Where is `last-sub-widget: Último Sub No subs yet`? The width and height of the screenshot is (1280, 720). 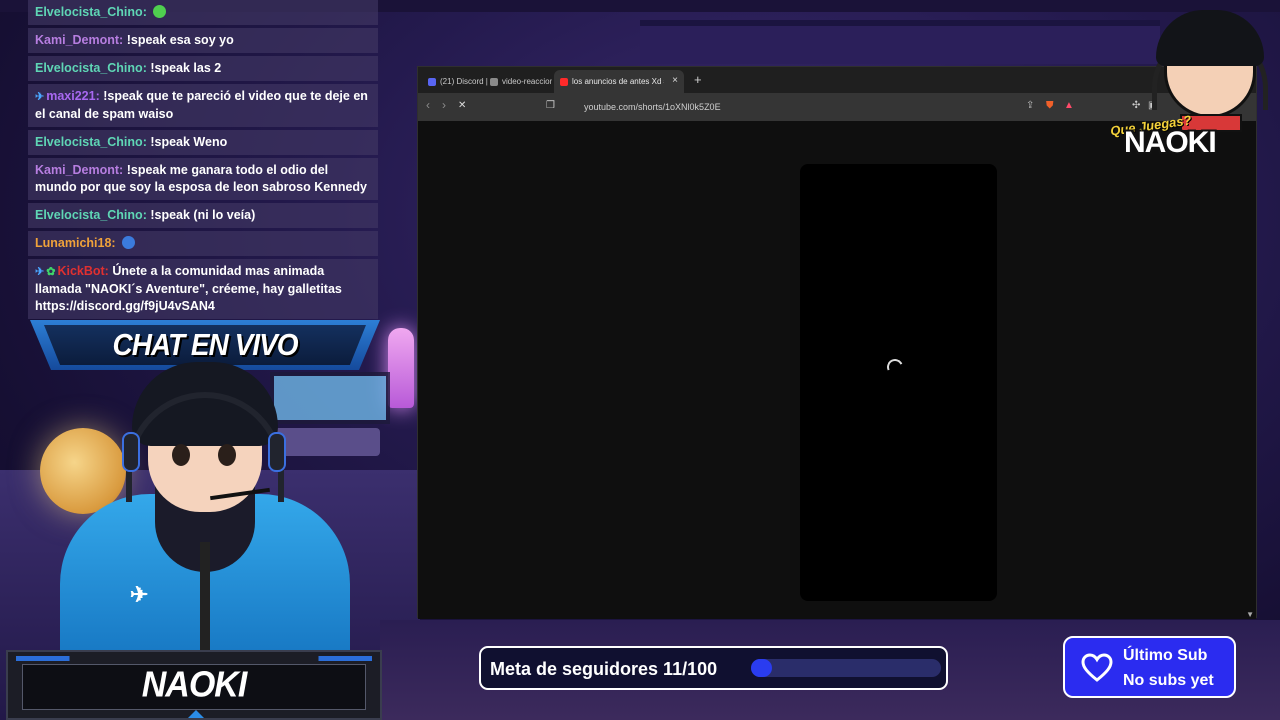 last-sub-widget: Último Sub No subs yet is located at coordinates (1149, 667).